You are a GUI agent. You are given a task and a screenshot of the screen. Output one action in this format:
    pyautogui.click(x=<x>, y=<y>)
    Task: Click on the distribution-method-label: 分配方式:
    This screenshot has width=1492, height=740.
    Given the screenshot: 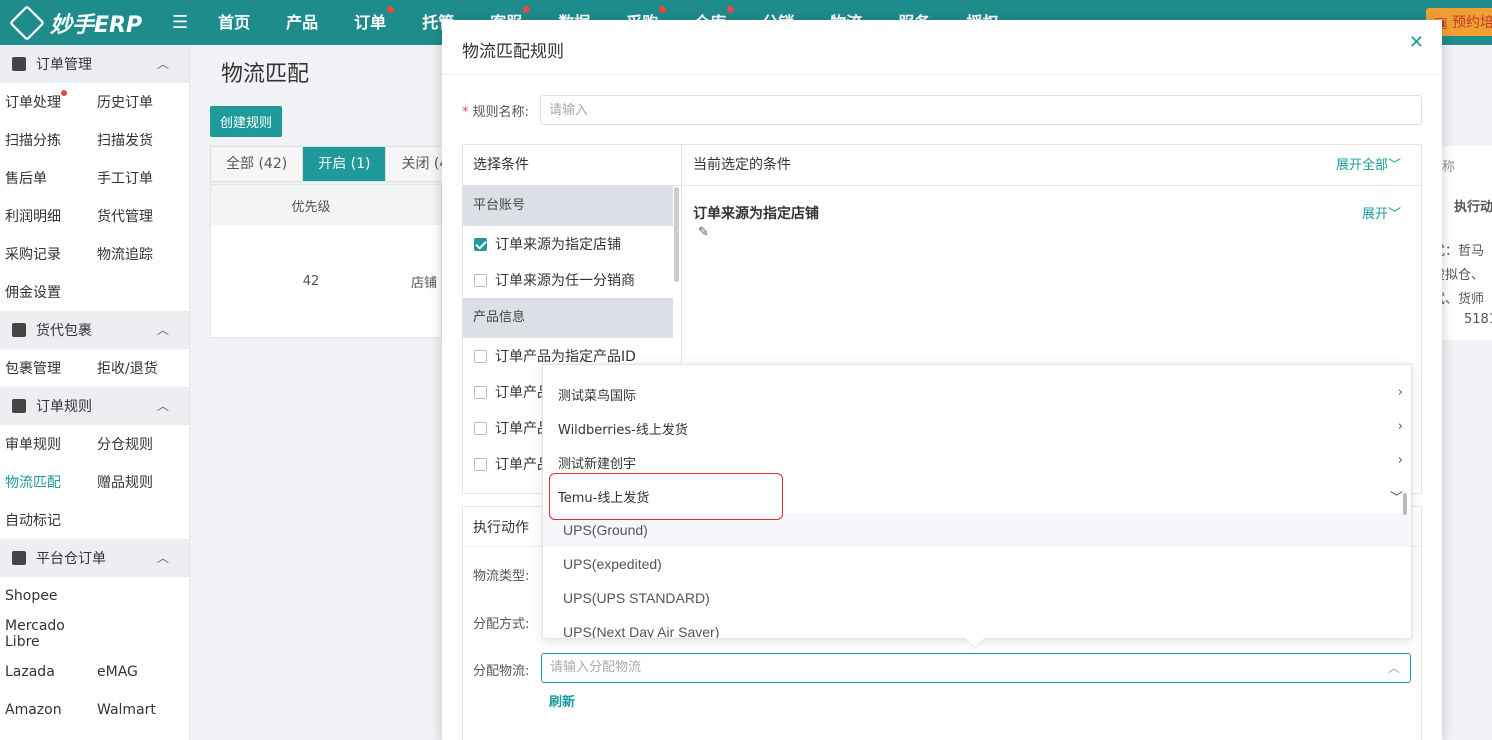 What is the action you would take?
    pyautogui.click(x=501, y=624)
    